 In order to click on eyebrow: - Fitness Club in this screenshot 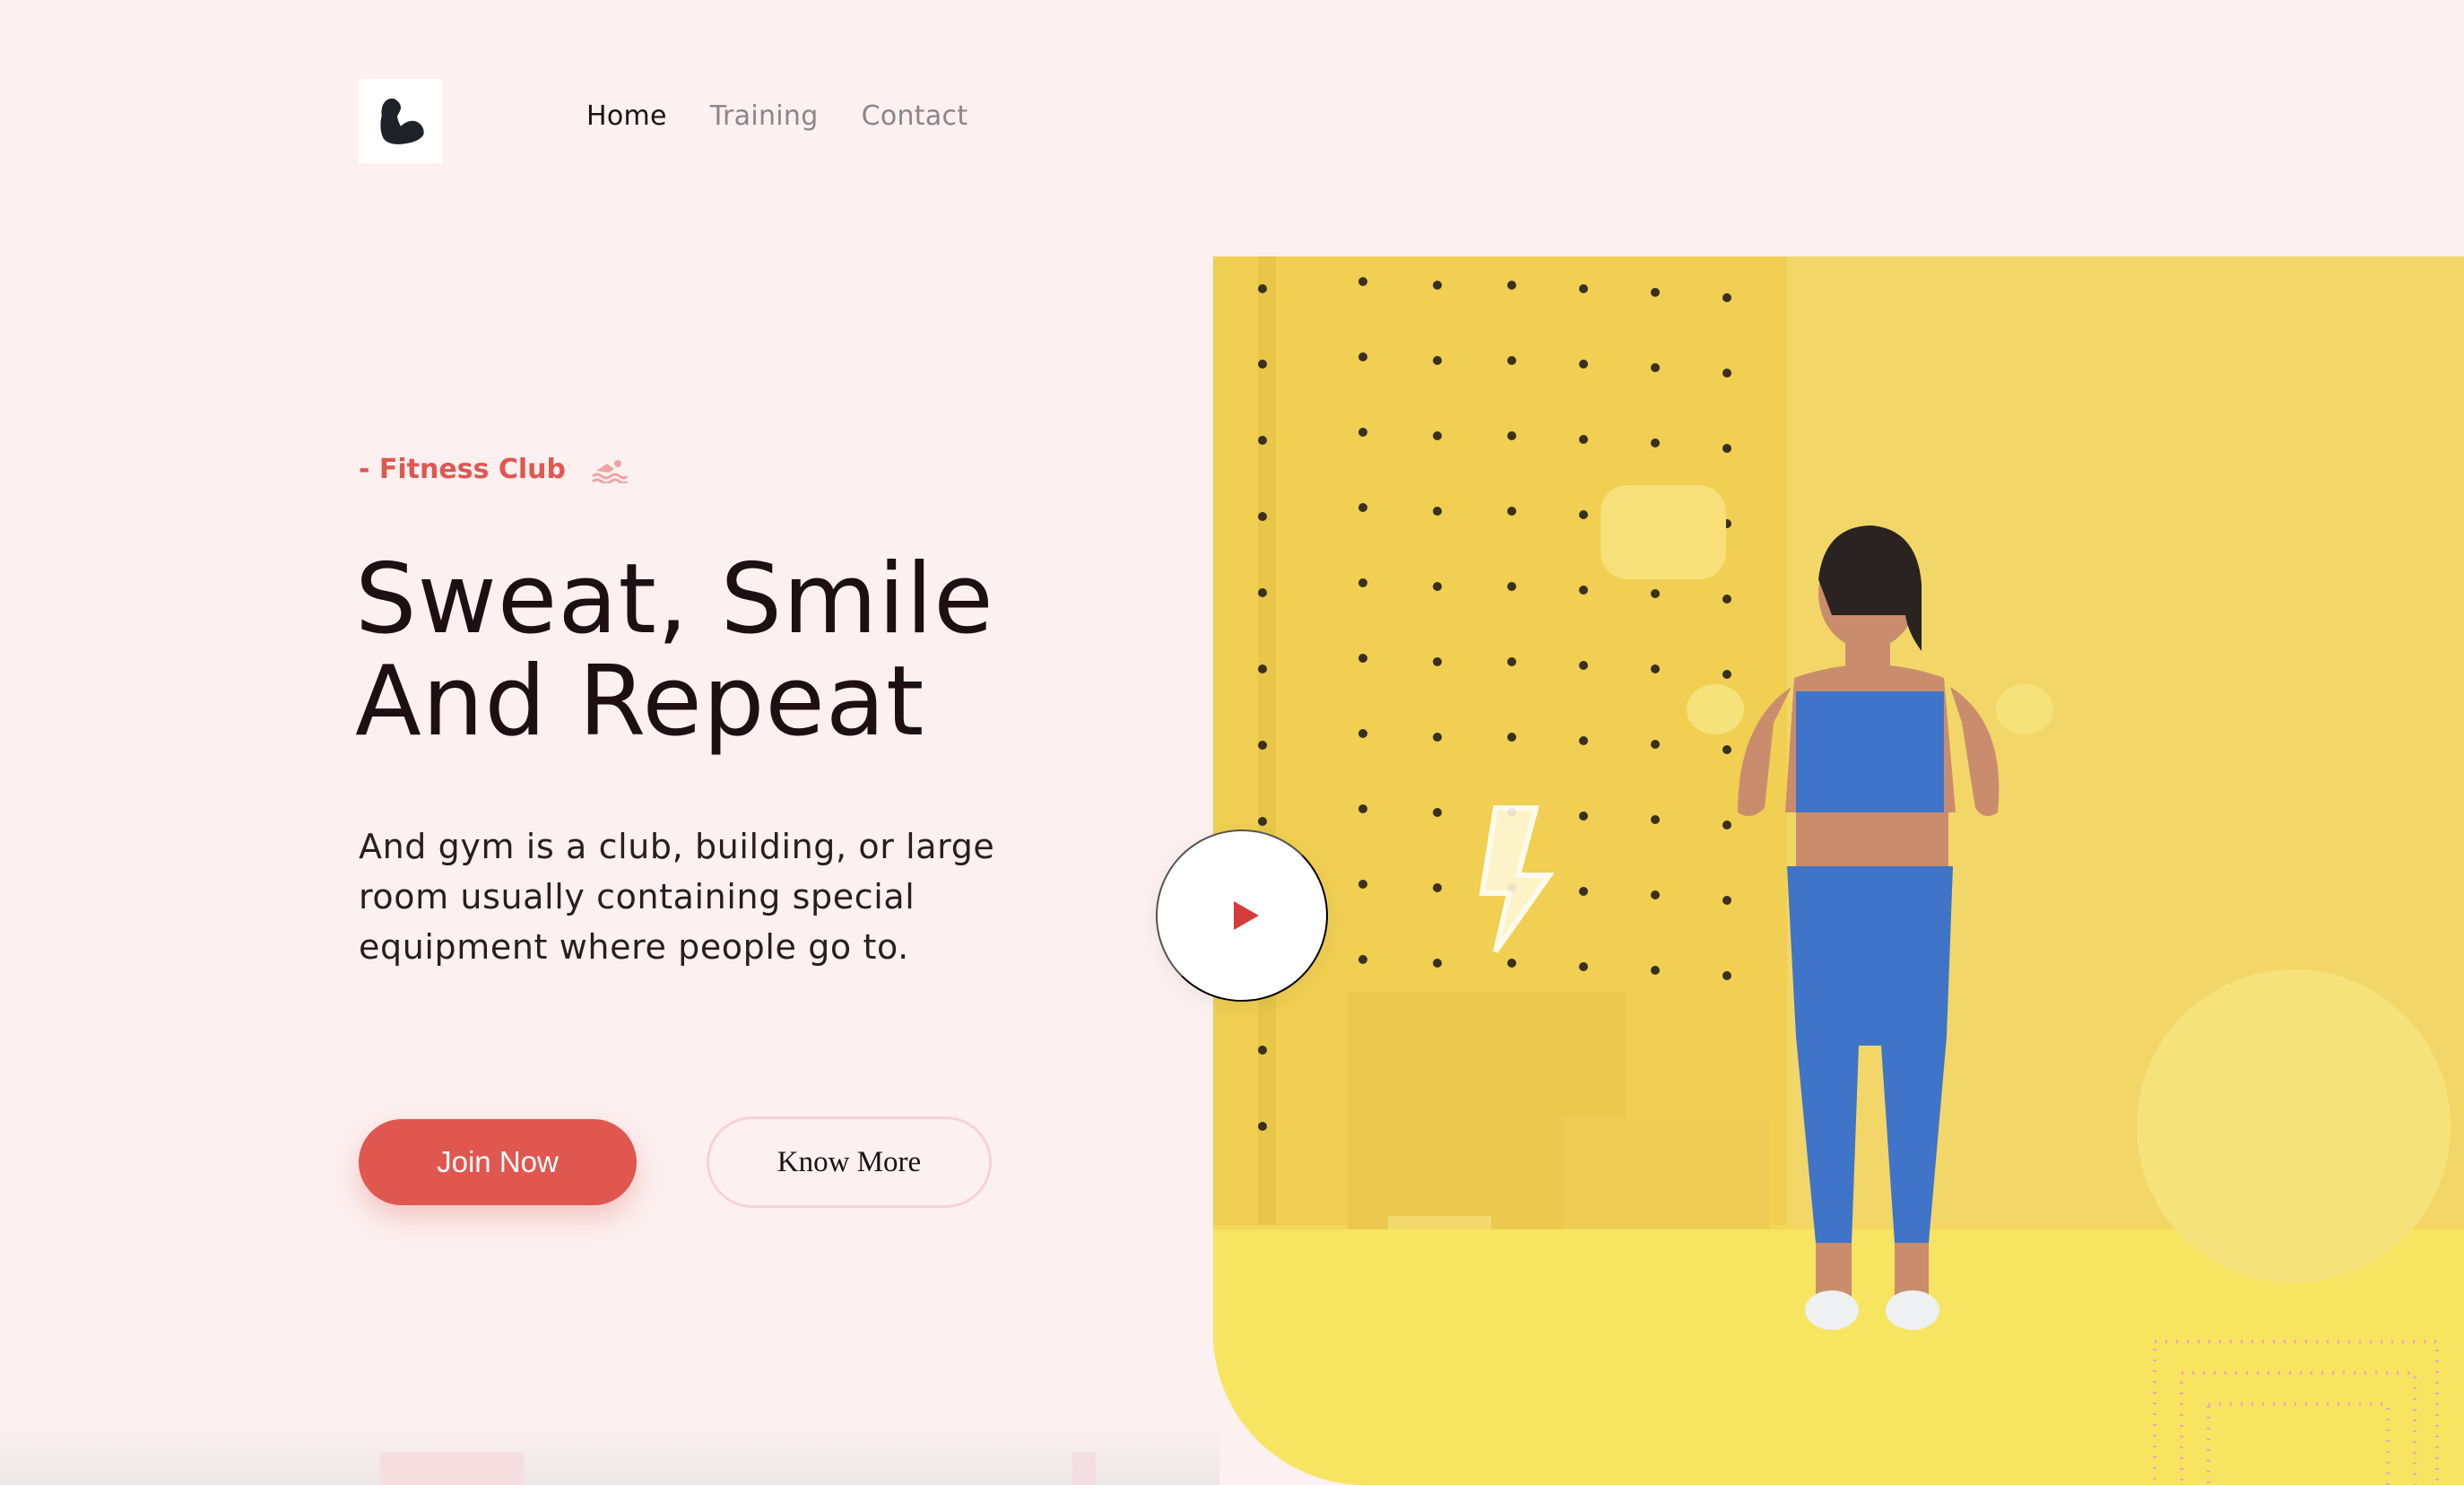, I will do `click(494, 470)`.